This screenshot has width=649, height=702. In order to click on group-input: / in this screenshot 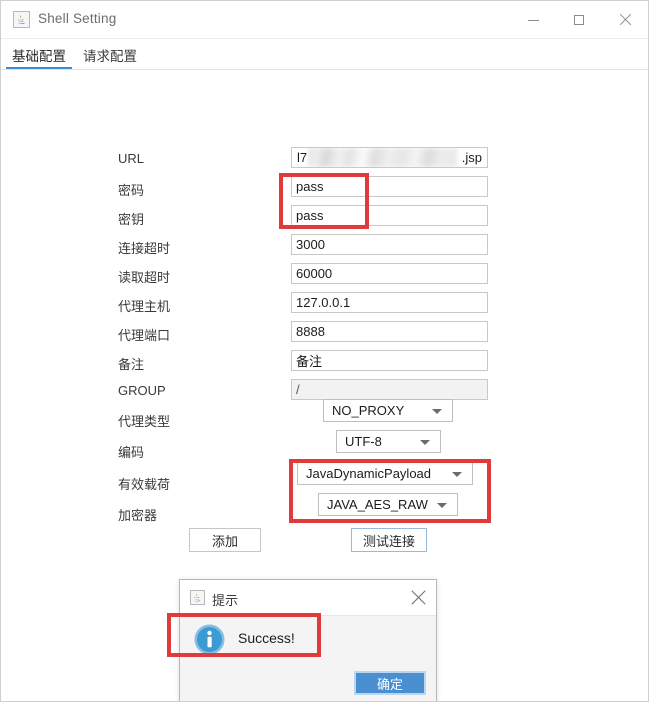, I will do `click(389, 389)`.